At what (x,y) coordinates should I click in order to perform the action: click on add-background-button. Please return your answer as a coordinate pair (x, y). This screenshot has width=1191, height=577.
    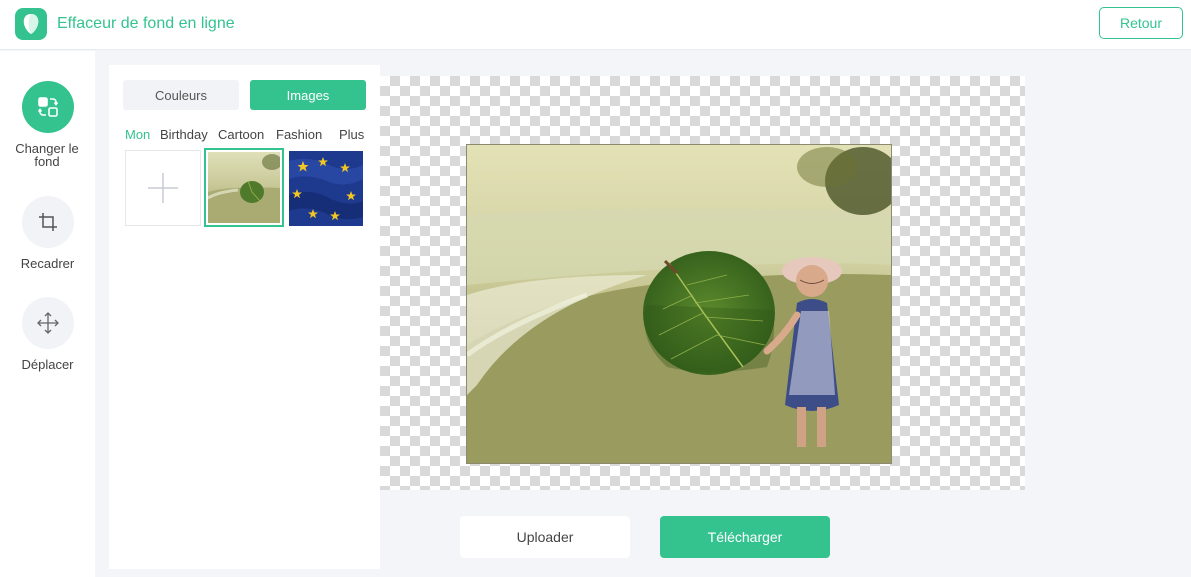
    Looking at the image, I should click on (163, 188).